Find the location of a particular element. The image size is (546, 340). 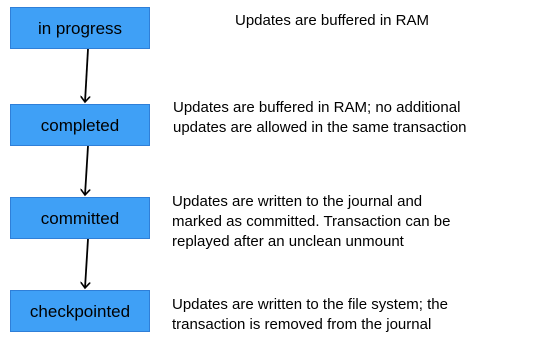

description-in-progress: Updates are buffered in RAM is located at coordinates (332, 21).